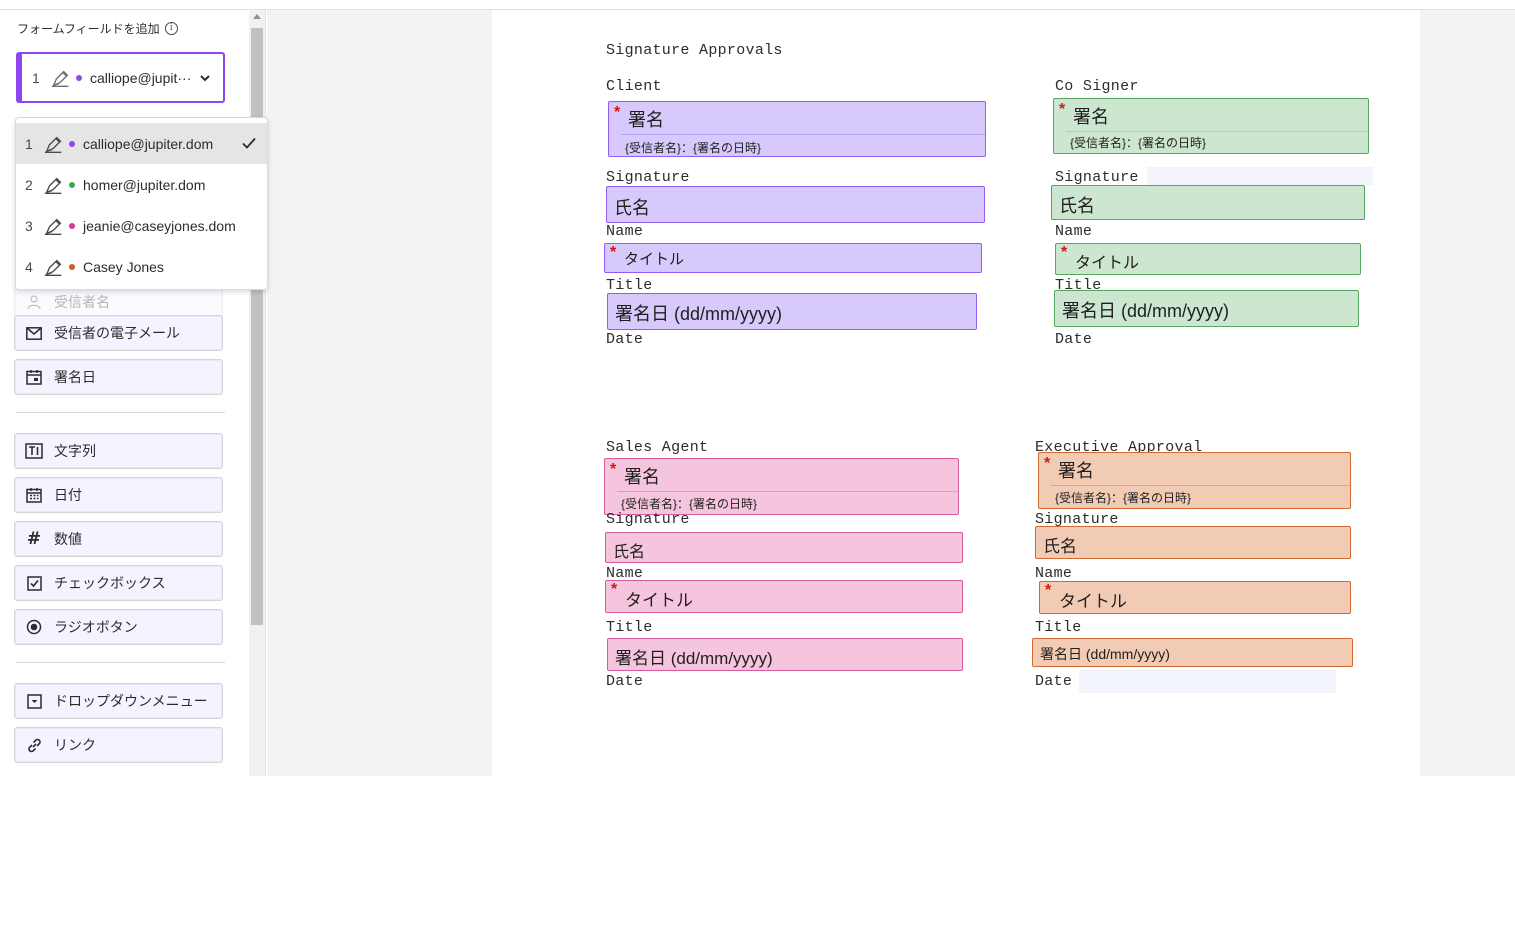 This screenshot has width=1515, height=938. I want to click on sales-signature-field: * 署名 {受信者名}：{署名の日時}, so click(781, 486).